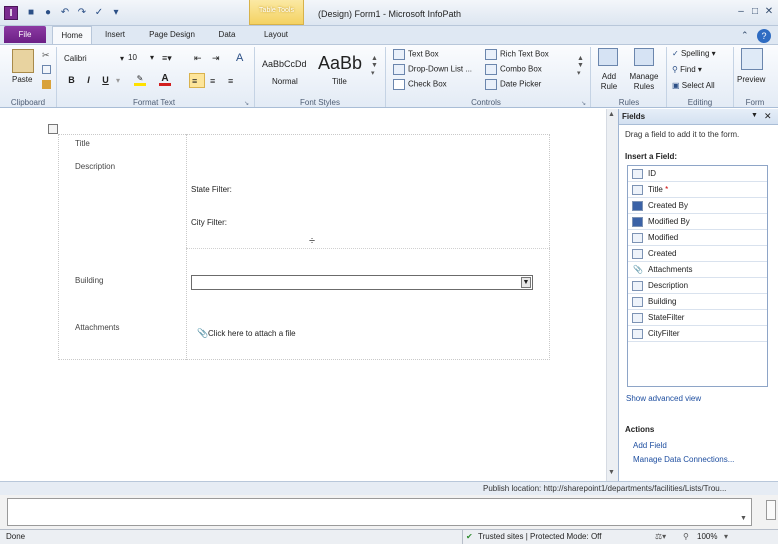 This screenshot has width=778, height=544. What do you see at coordinates (420, 84) in the screenshot?
I see `check-box-control: Check Box` at bounding box center [420, 84].